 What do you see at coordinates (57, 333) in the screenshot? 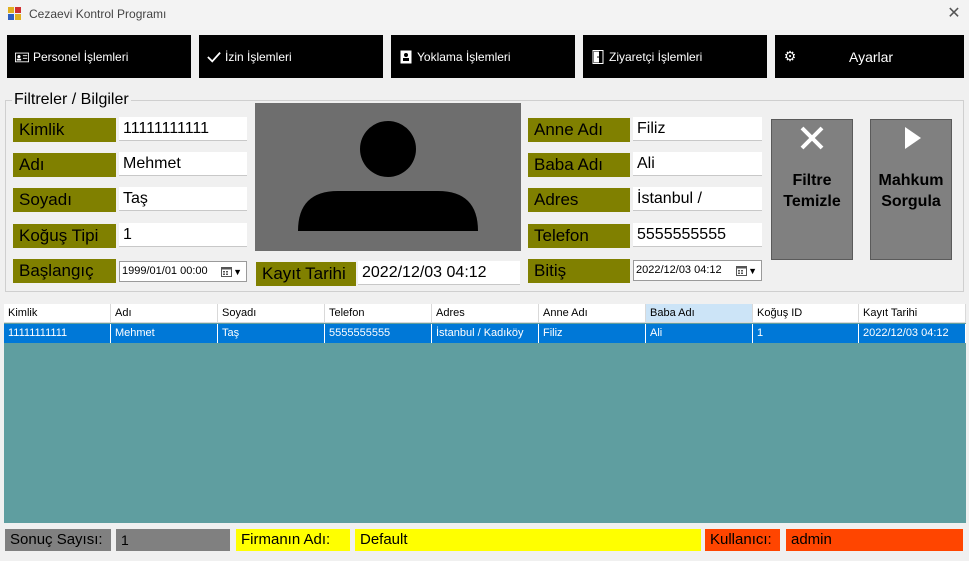
I see `table-cell: 11111111111` at bounding box center [57, 333].